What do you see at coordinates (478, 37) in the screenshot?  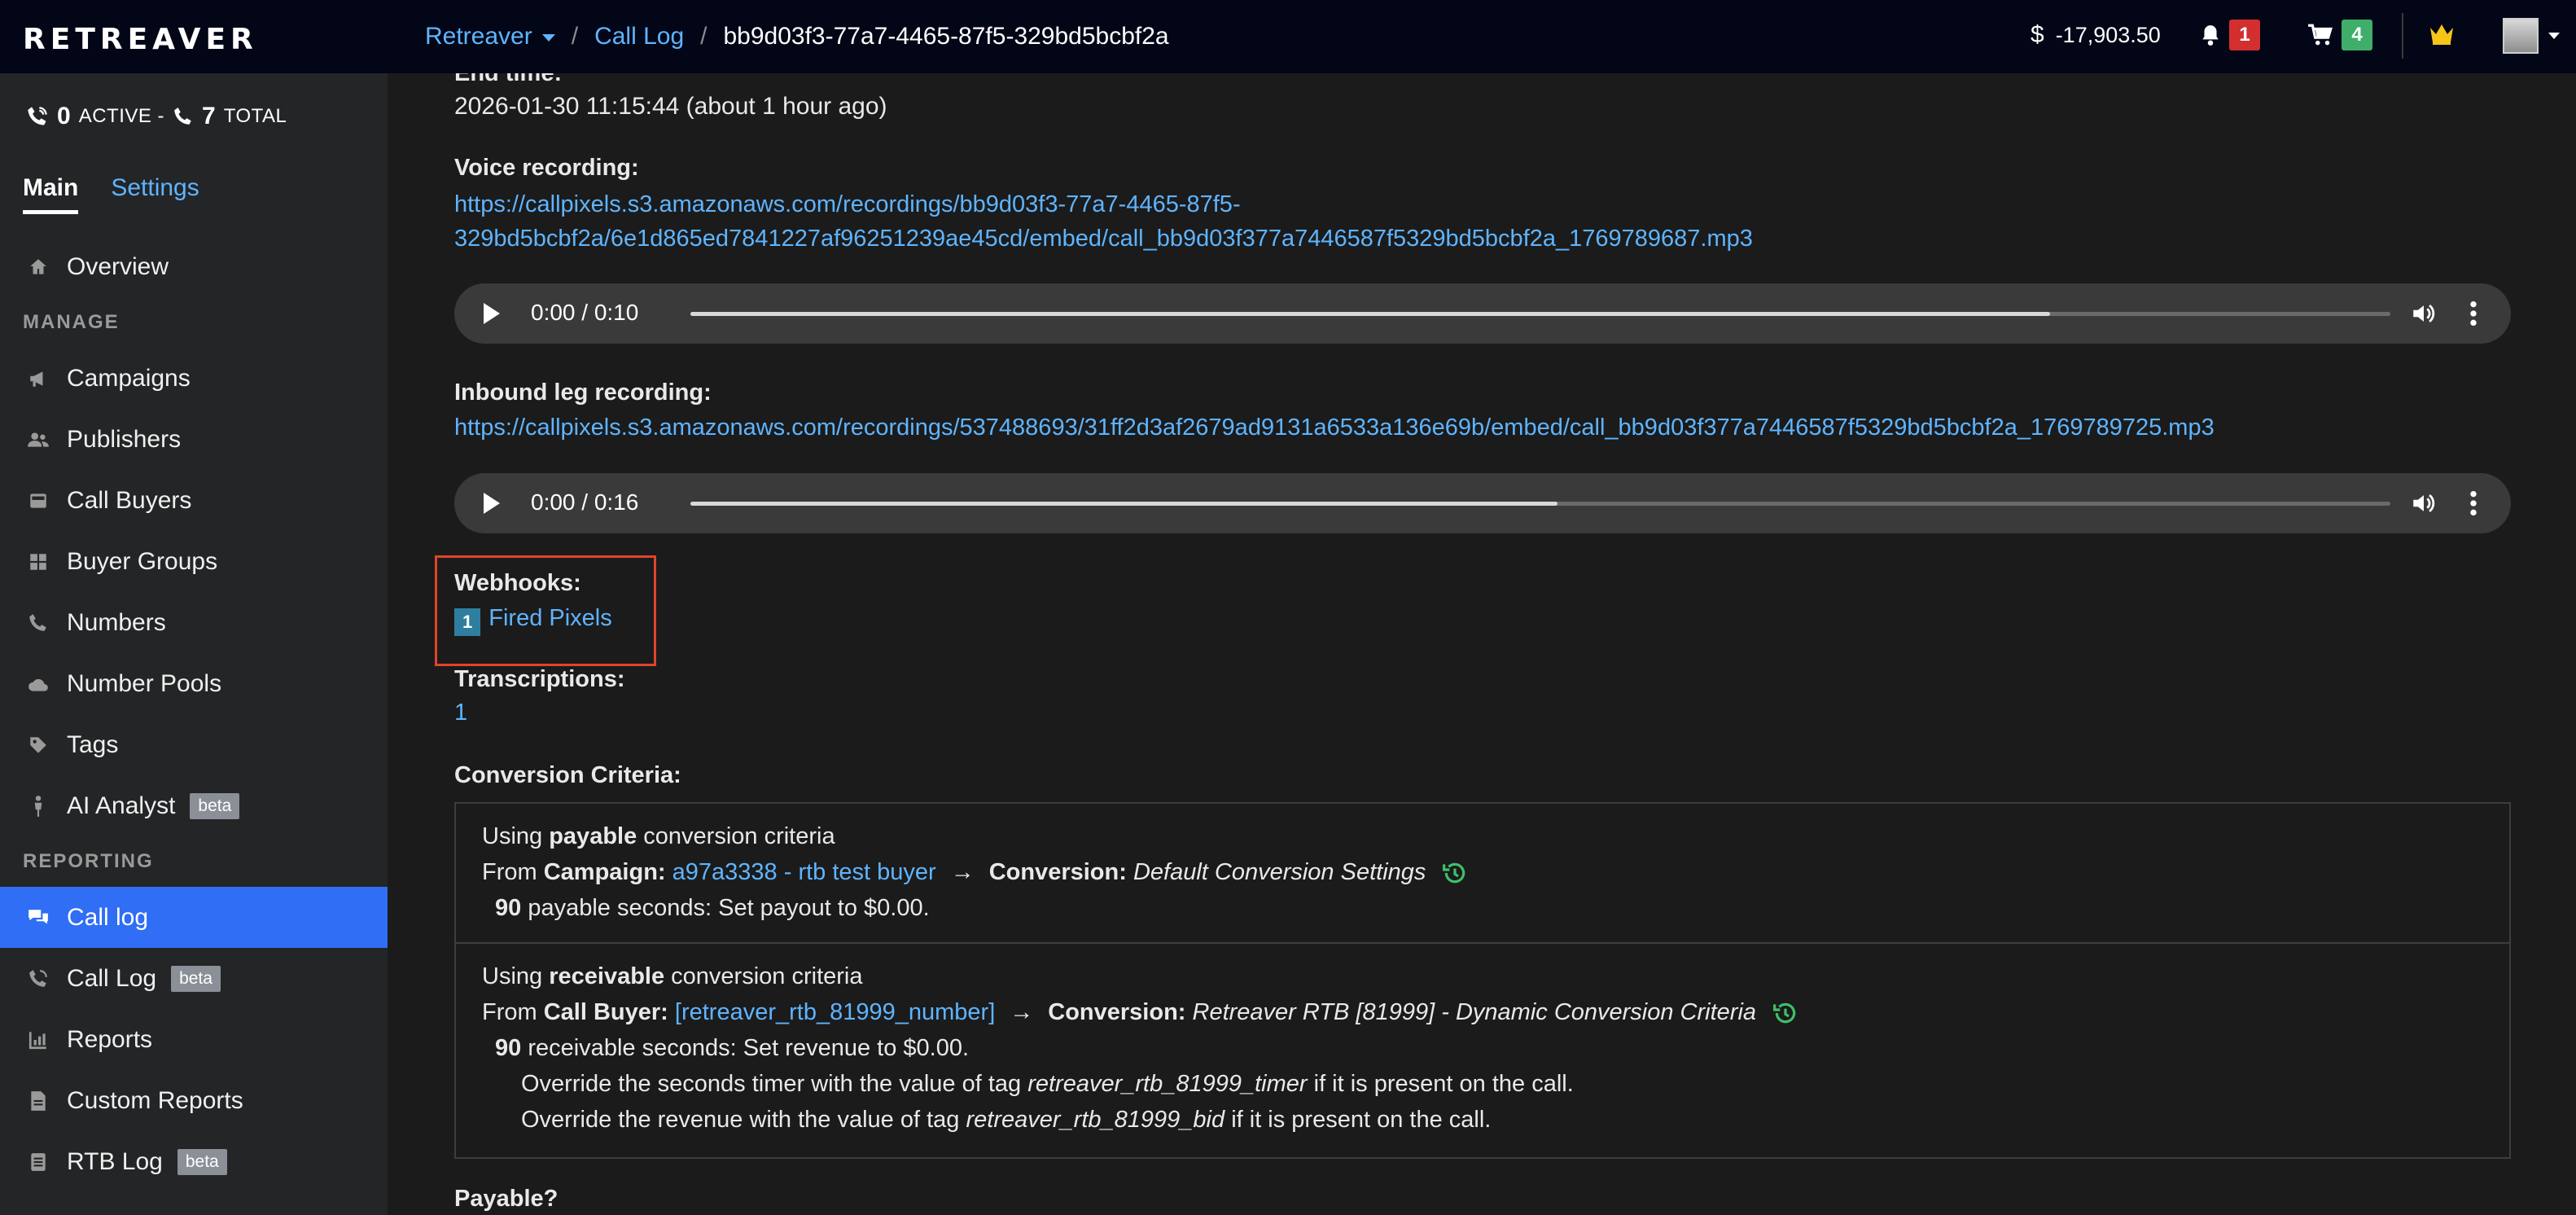 I see `breadcrumb-account-label: Retreaver` at bounding box center [478, 37].